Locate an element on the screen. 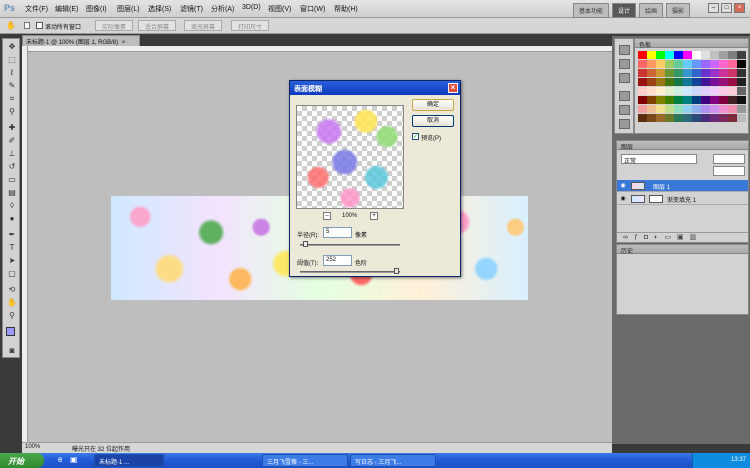 Image resolution: width=750 pixels, height=468 pixels. gradient-tool-icon: ▤ is located at coordinates (12, 192).